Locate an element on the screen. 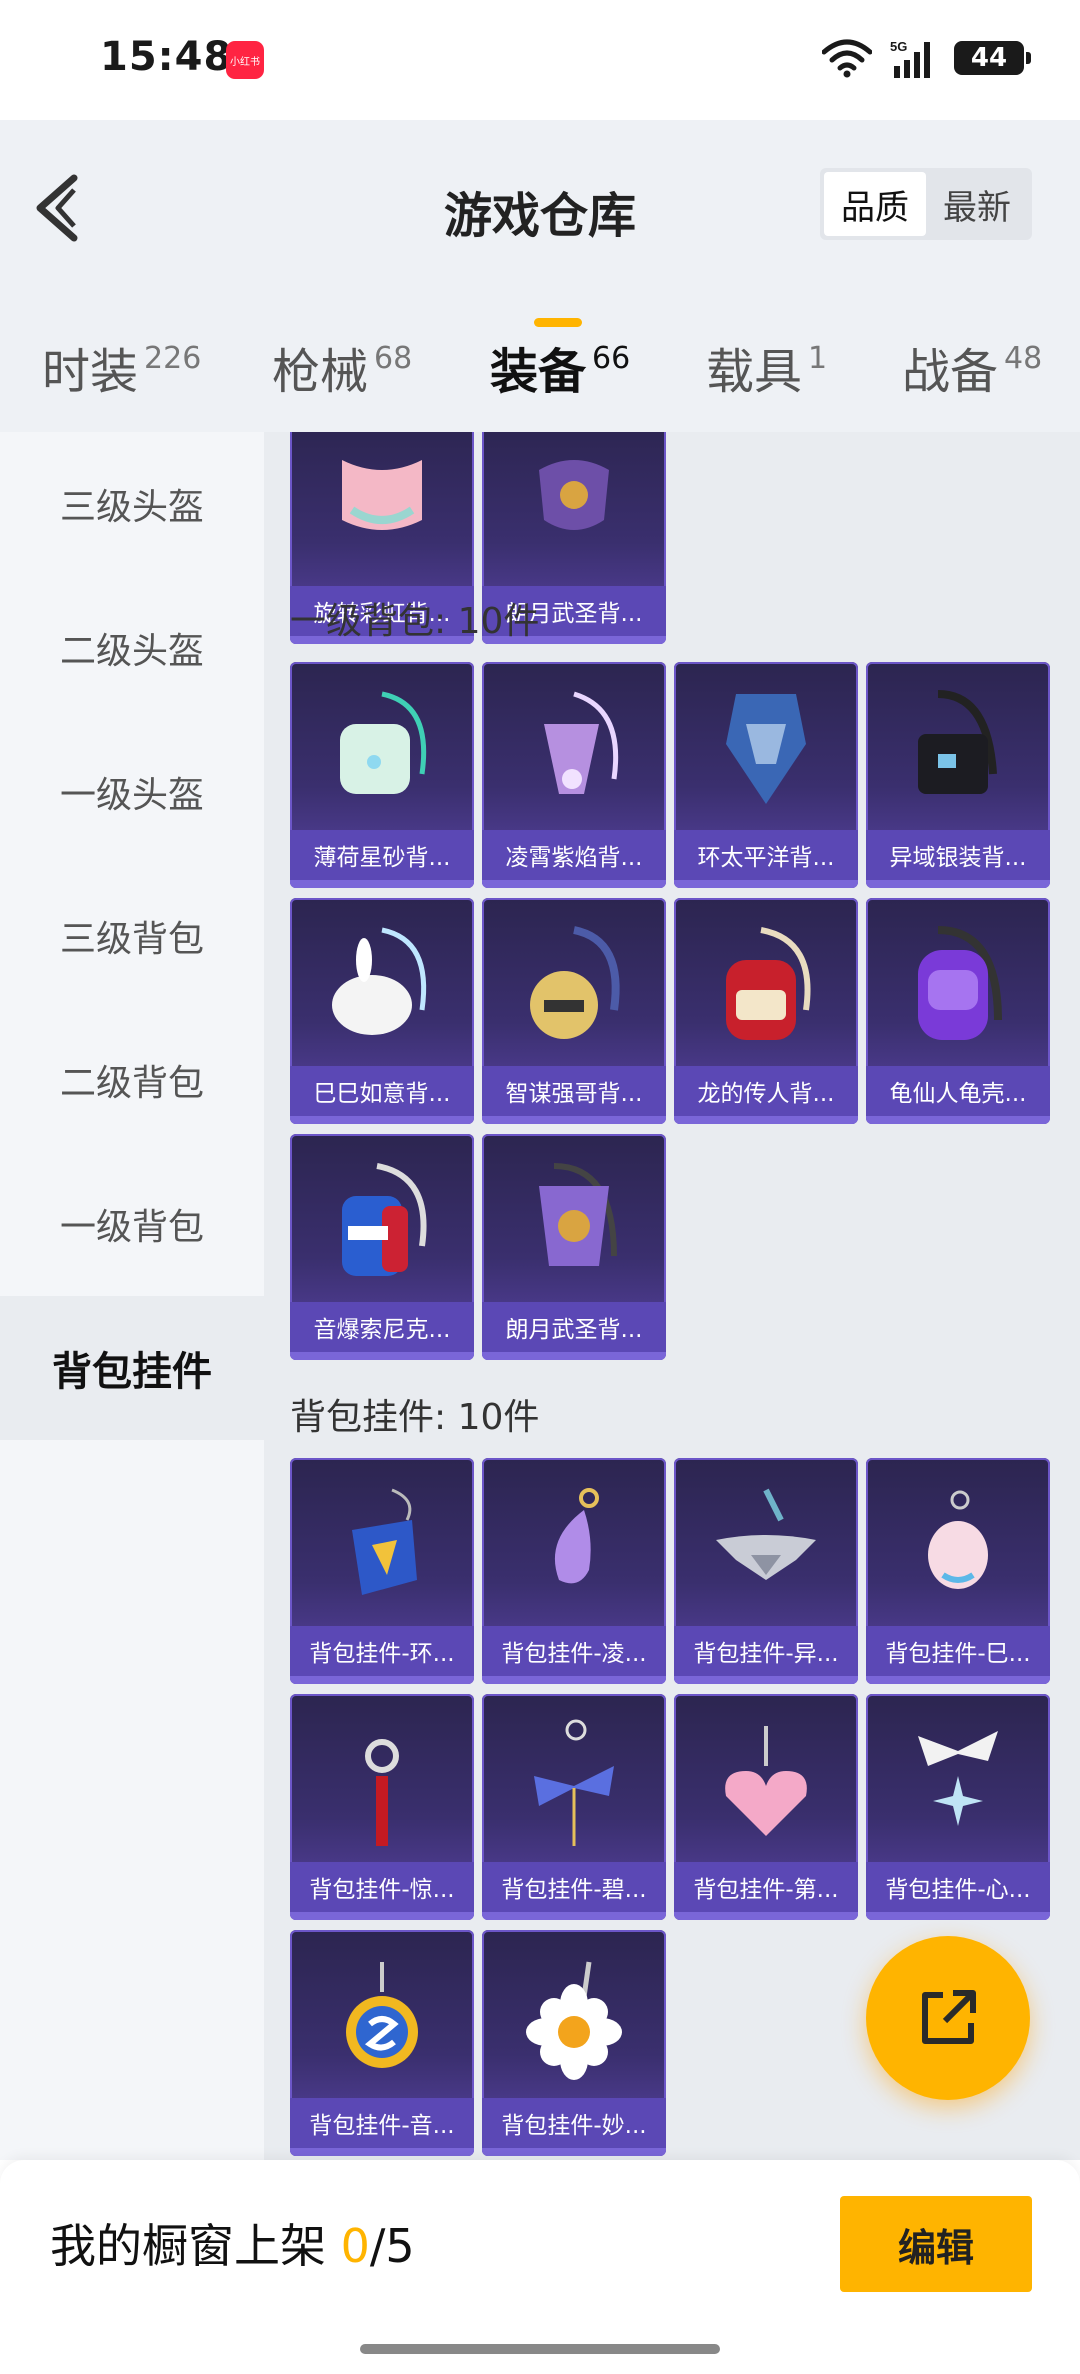  app-notification-icon: 小红书 is located at coordinates (245, 60).